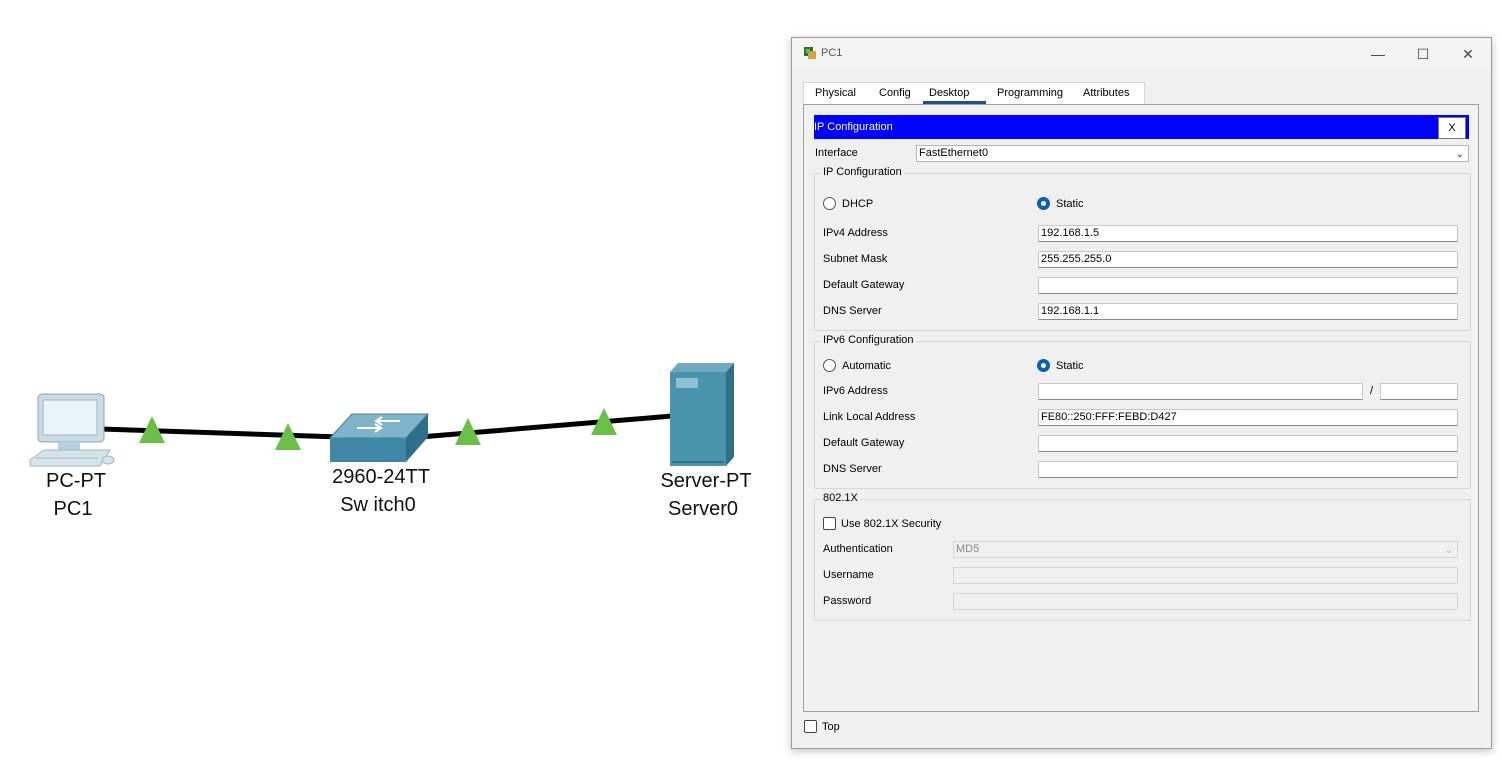  What do you see at coordinates (703, 509) in the screenshot?
I see `device-name-server0: Server0` at bounding box center [703, 509].